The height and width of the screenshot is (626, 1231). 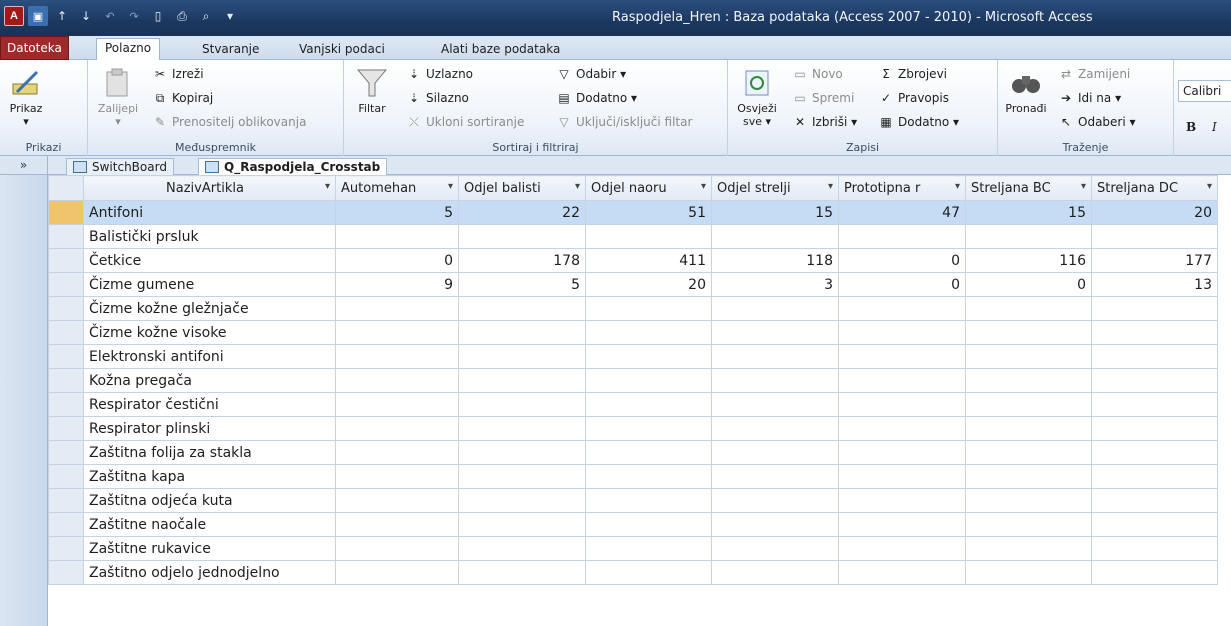 What do you see at coordinates (209, 380) in the screenshot?
I see `item-name-cell: Kožna pregača` at bounding box center [209, 380].